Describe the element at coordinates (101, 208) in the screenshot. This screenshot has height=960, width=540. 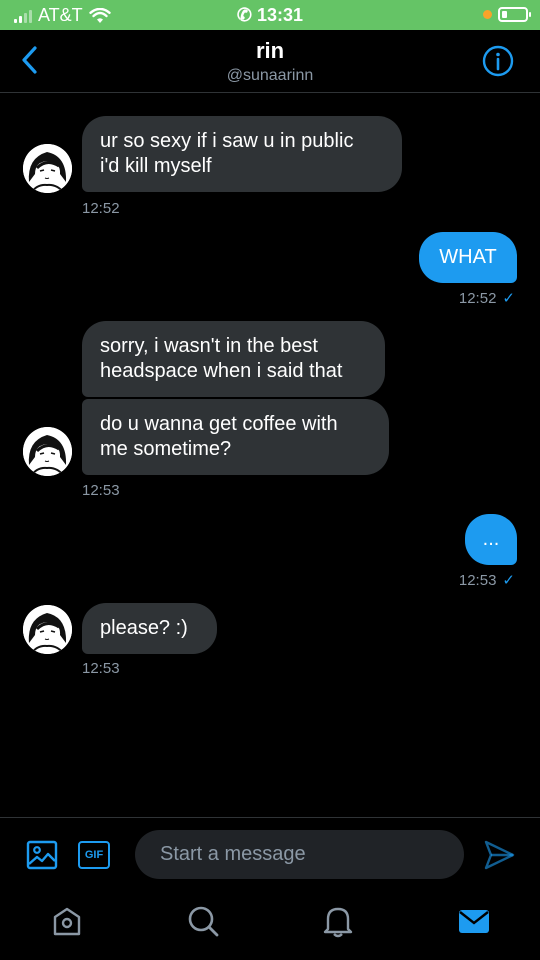
I see `message-timestamp: 12:52` at that location.